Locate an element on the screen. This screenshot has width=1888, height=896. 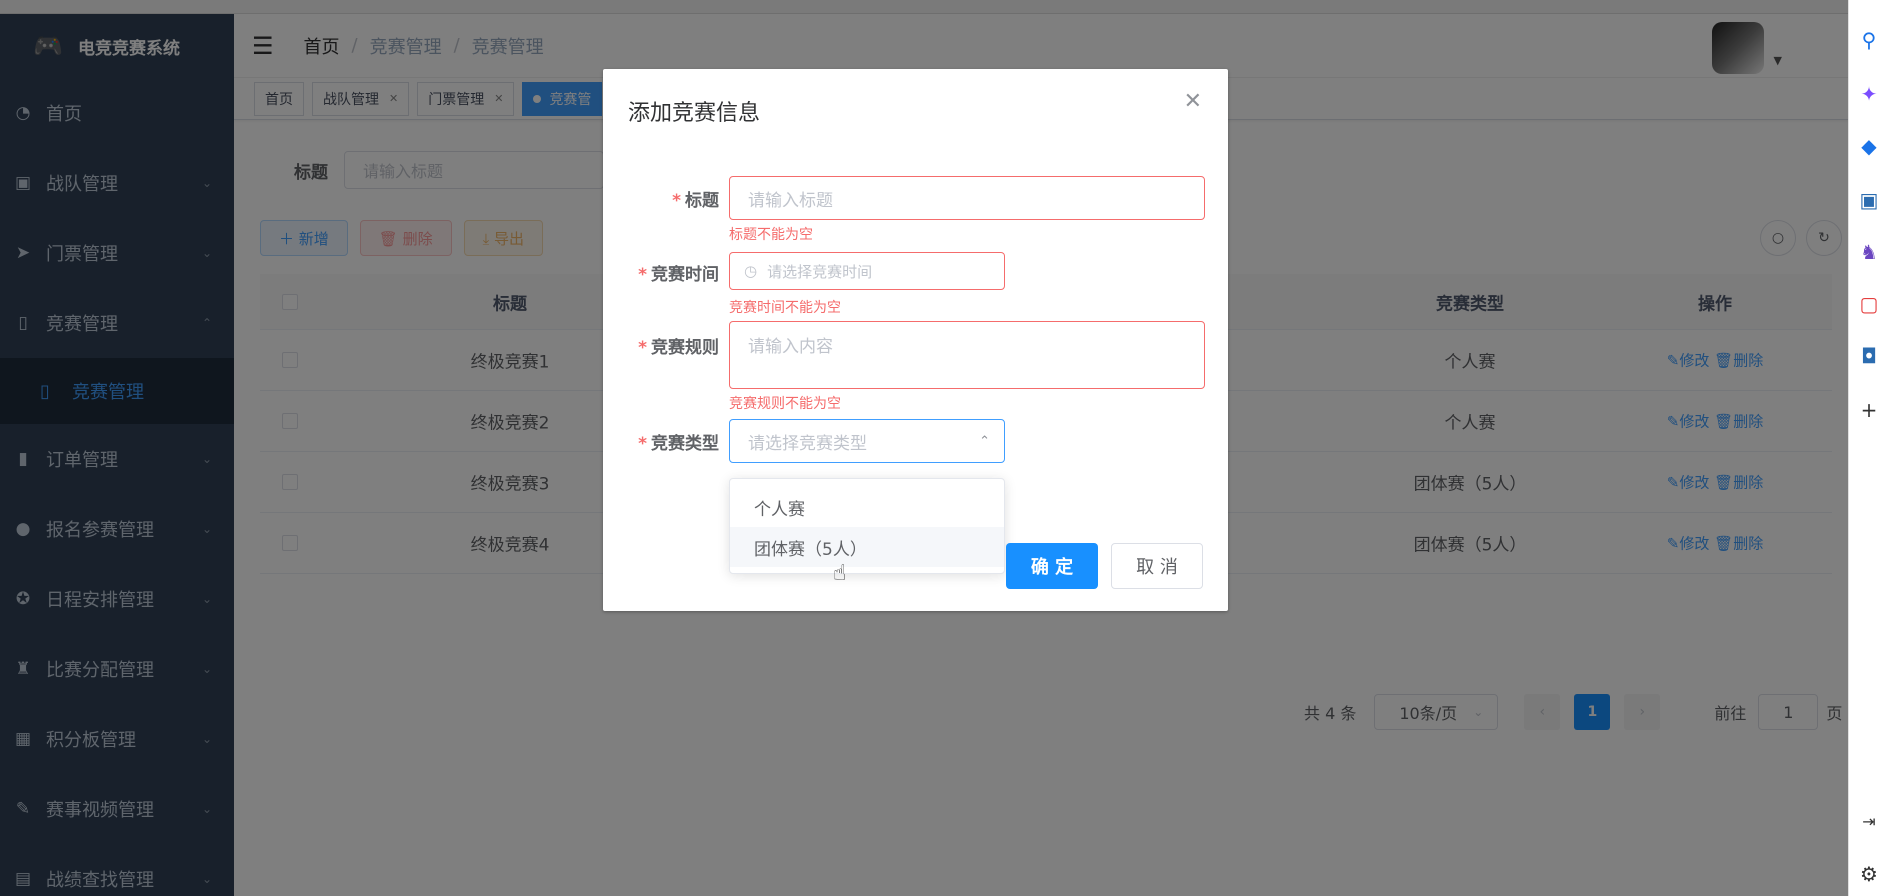
cancel-button: 取 消 is located at coordinates (1157, 566).